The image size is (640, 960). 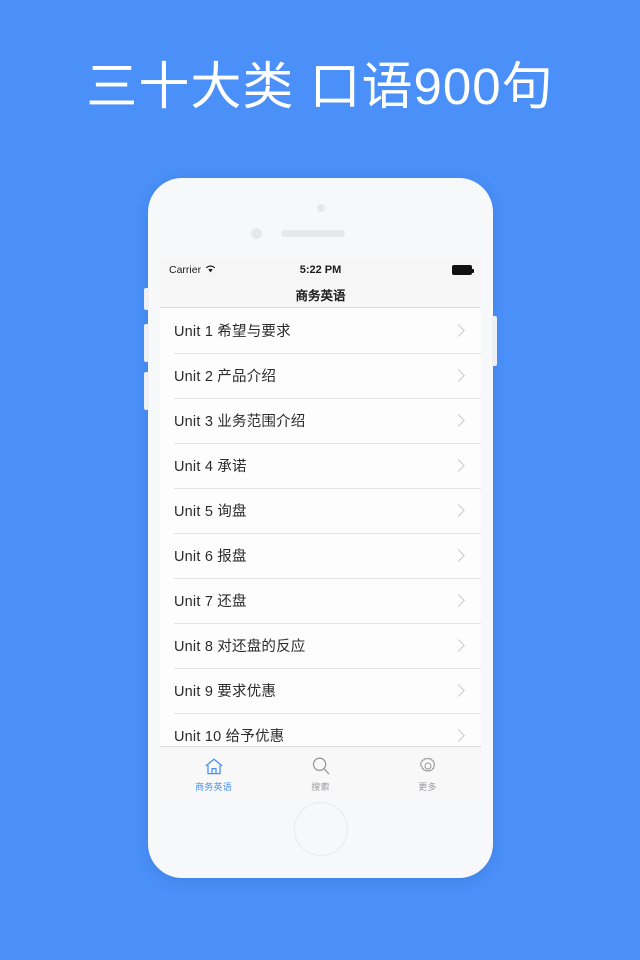 I want to click on list-item-label: Unit 4 承诺, so click(x=210, y=467).